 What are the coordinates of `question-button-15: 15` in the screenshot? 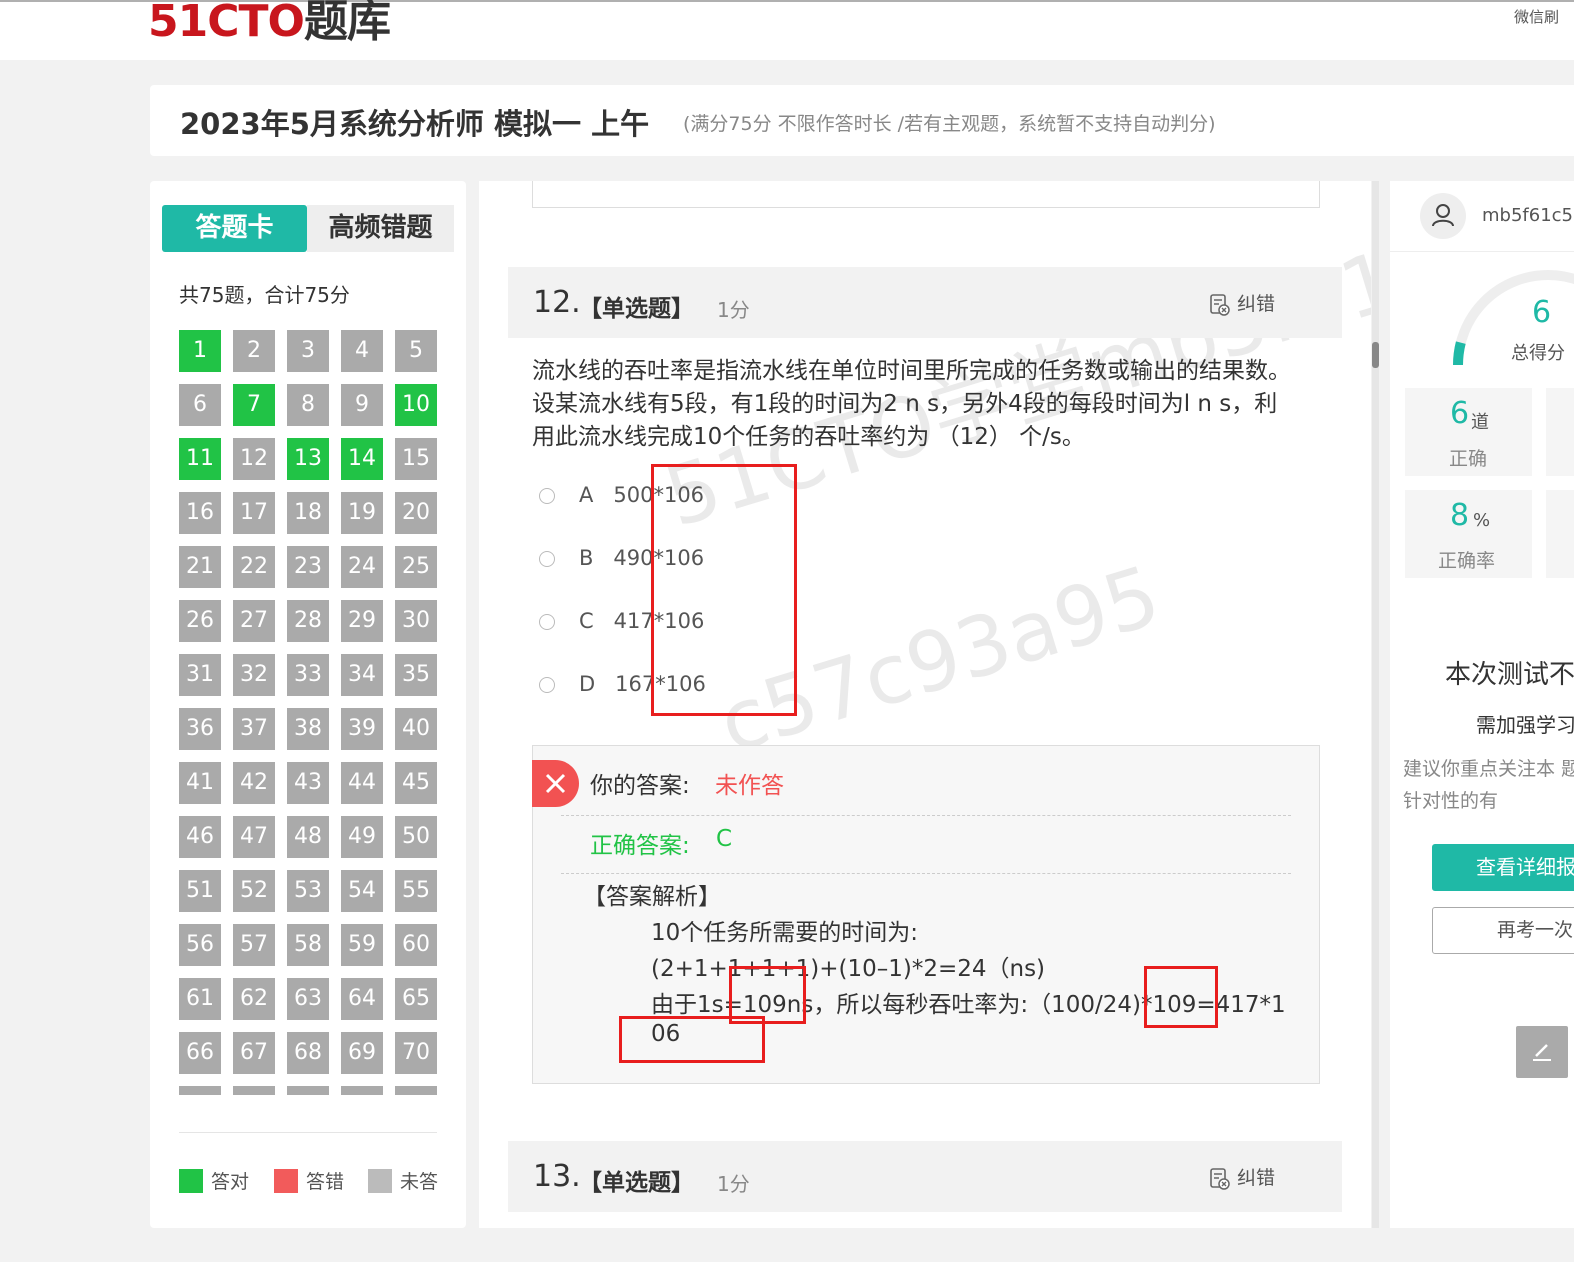 It's located at (416, 459).